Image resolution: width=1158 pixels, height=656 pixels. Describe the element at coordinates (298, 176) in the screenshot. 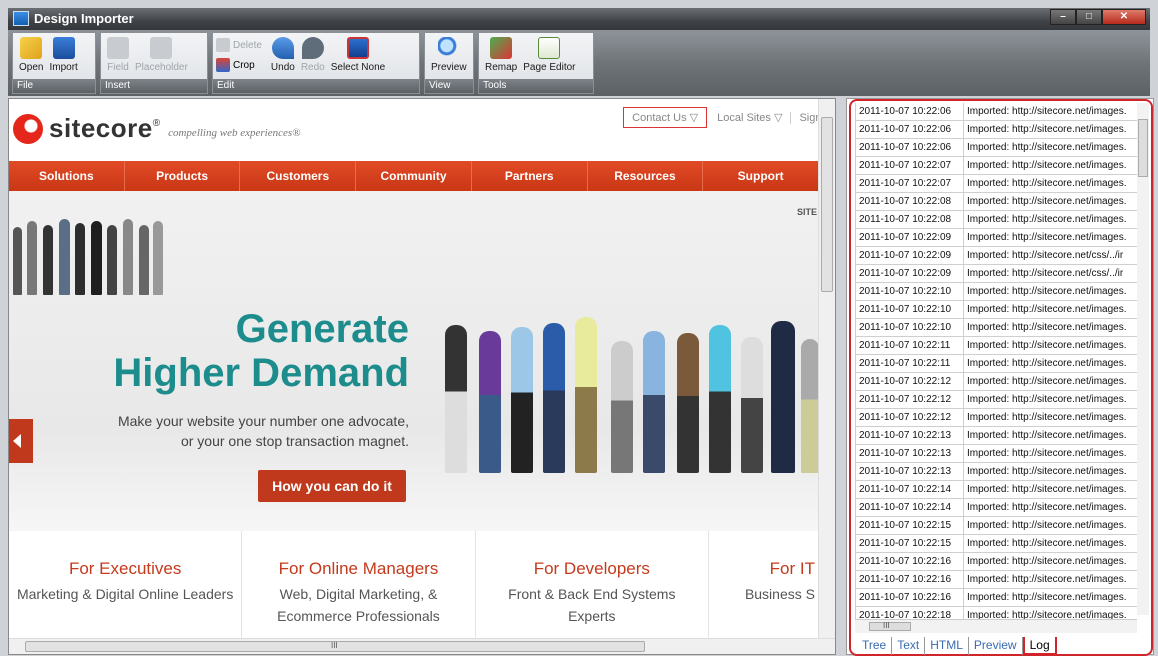

I see `nav-customers: Customers` at that location.